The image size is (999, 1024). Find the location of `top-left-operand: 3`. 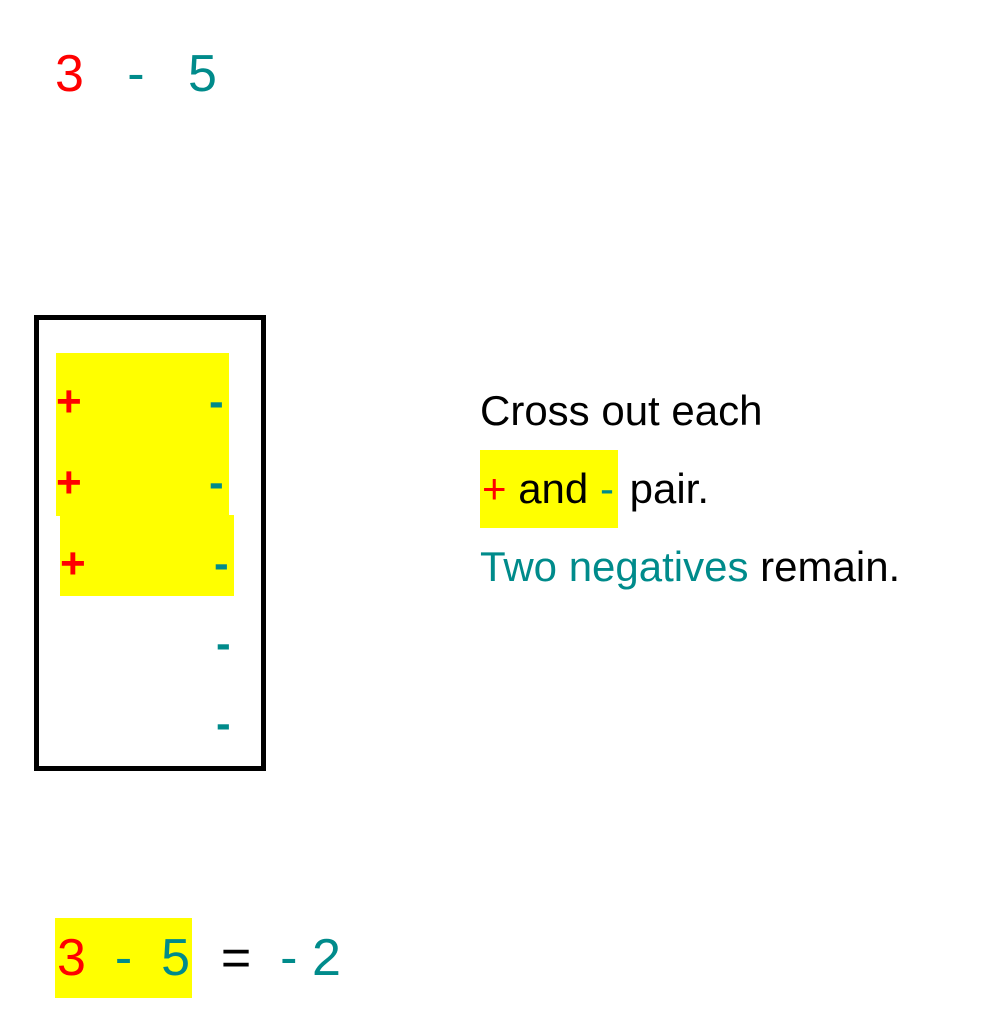

top-left-operand: 3 is located at coordinates (69, 74).